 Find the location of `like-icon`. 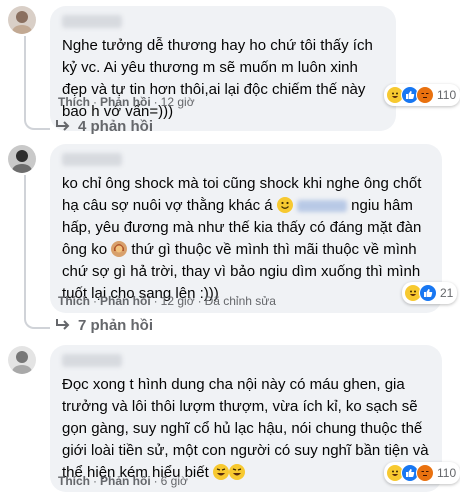

like-icon is located at coordinates (428, 293).